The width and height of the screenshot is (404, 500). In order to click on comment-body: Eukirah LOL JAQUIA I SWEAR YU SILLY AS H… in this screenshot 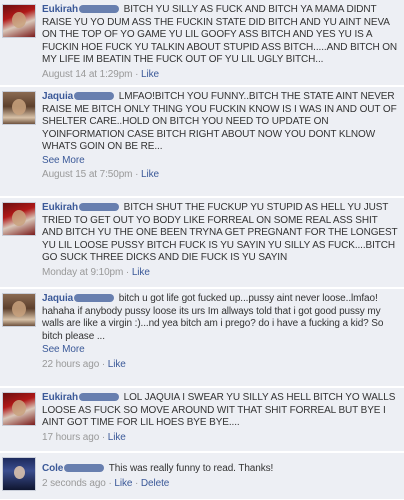, I will do `click(220, 418)`.